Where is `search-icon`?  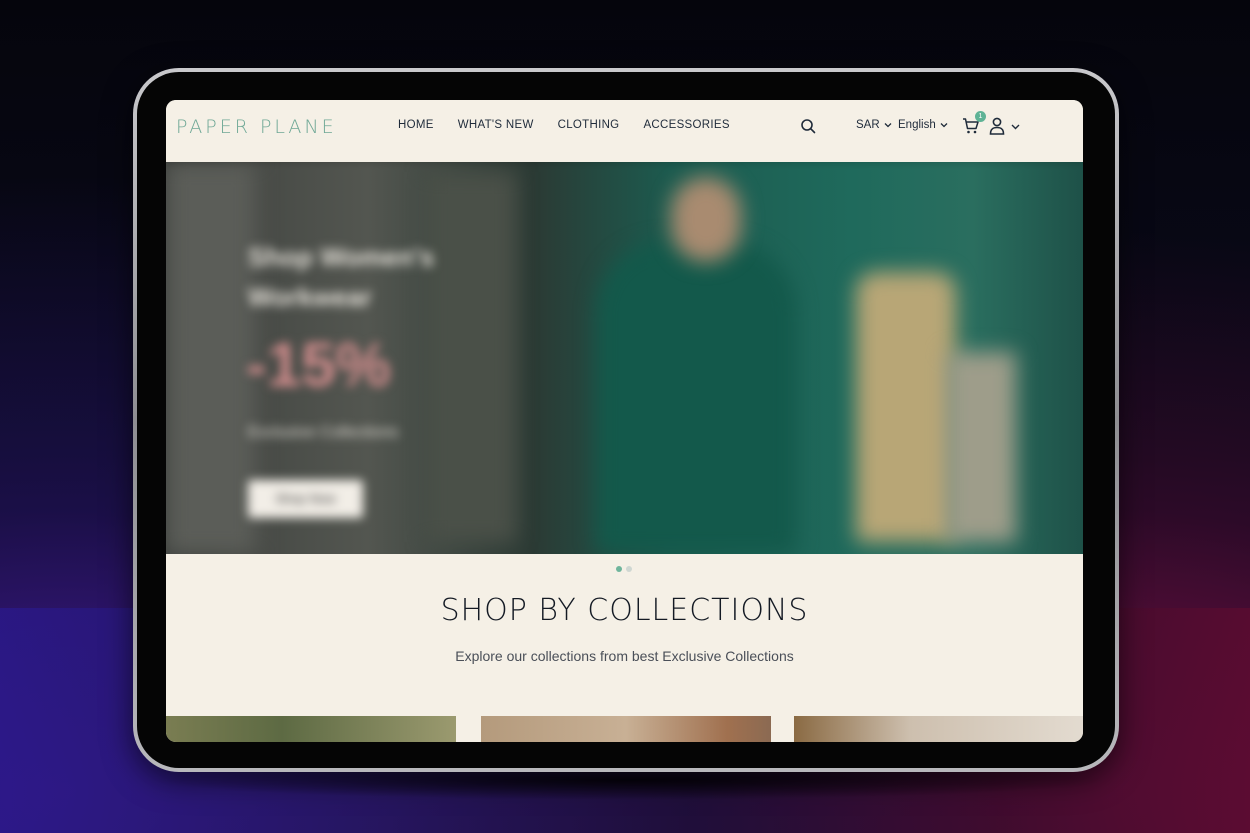
search-icon is located at coordinates (808, 126).